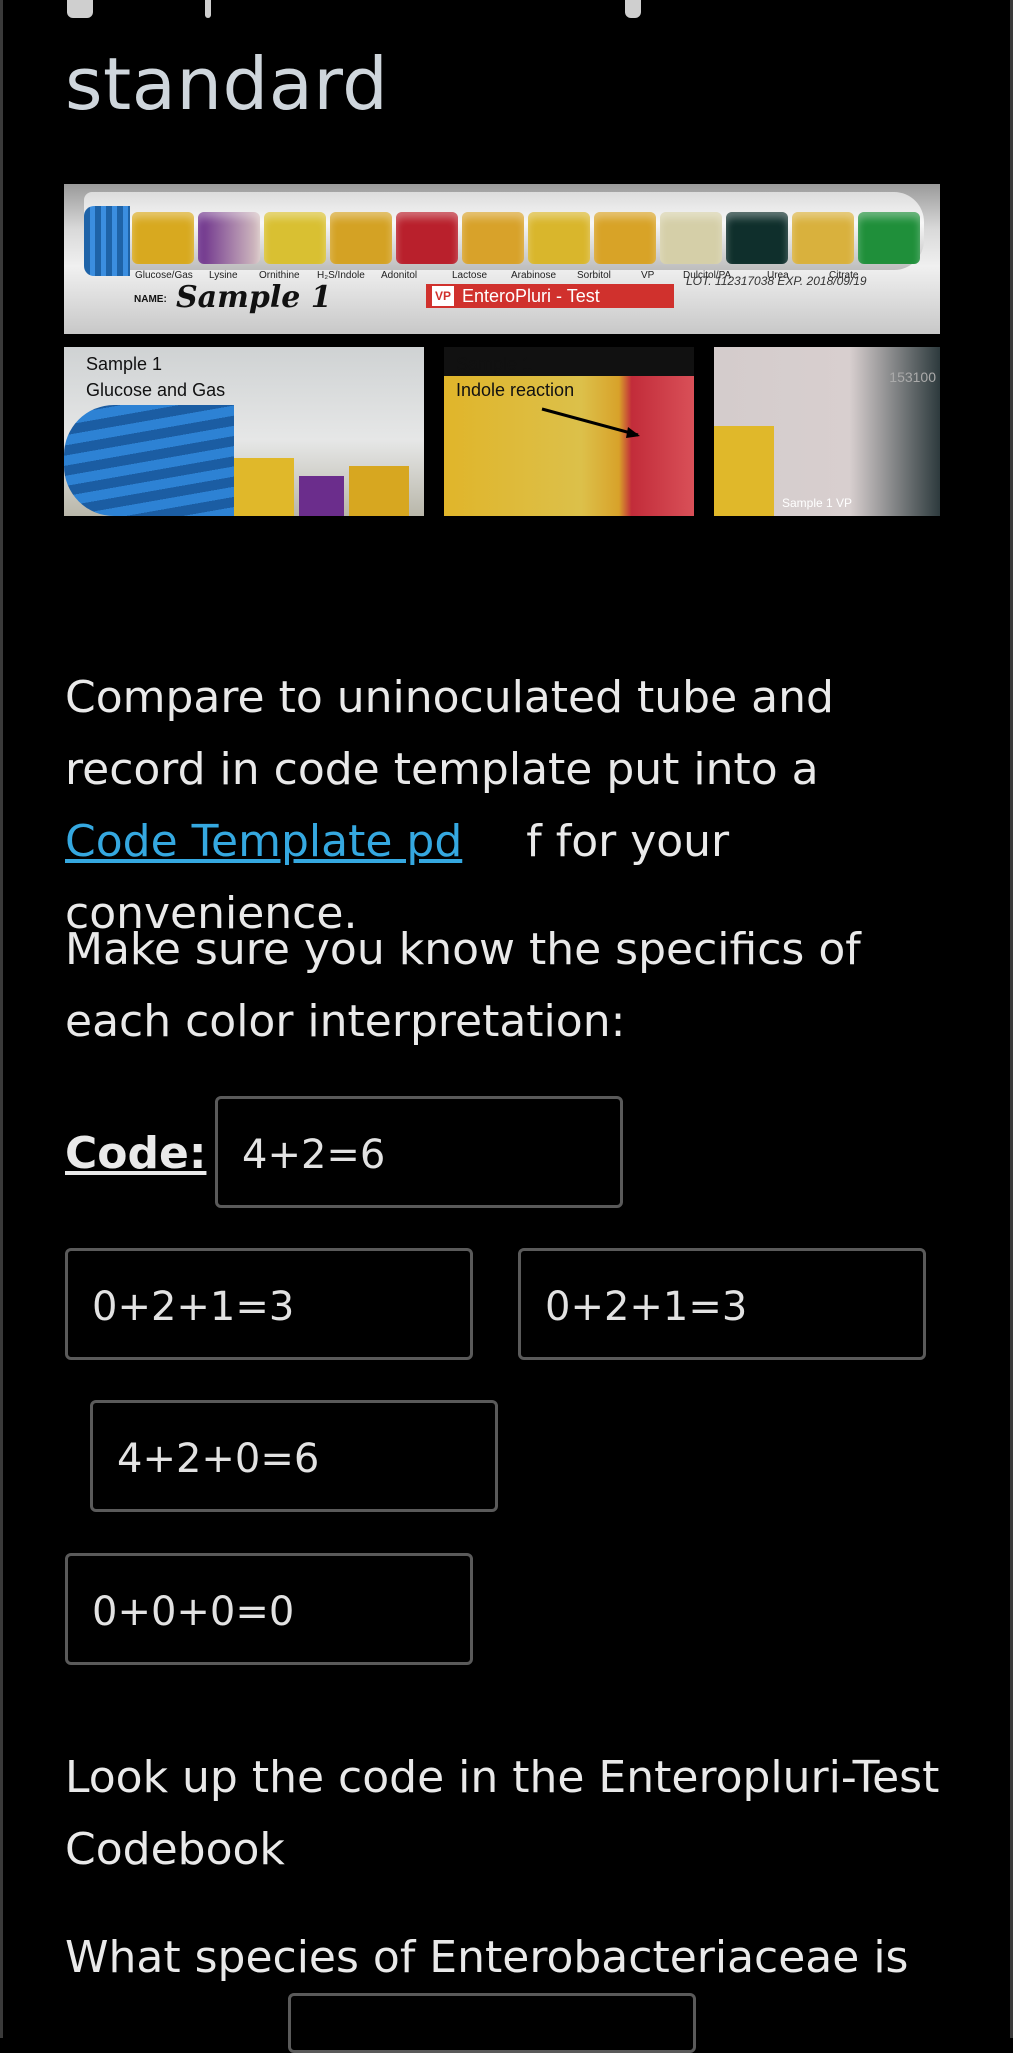 This screenshot has height=2053, width=1013. What do you see at coordinates (321, 496) in the screenshot?
I see `purple-chamber` at bounding box center [321, 496].